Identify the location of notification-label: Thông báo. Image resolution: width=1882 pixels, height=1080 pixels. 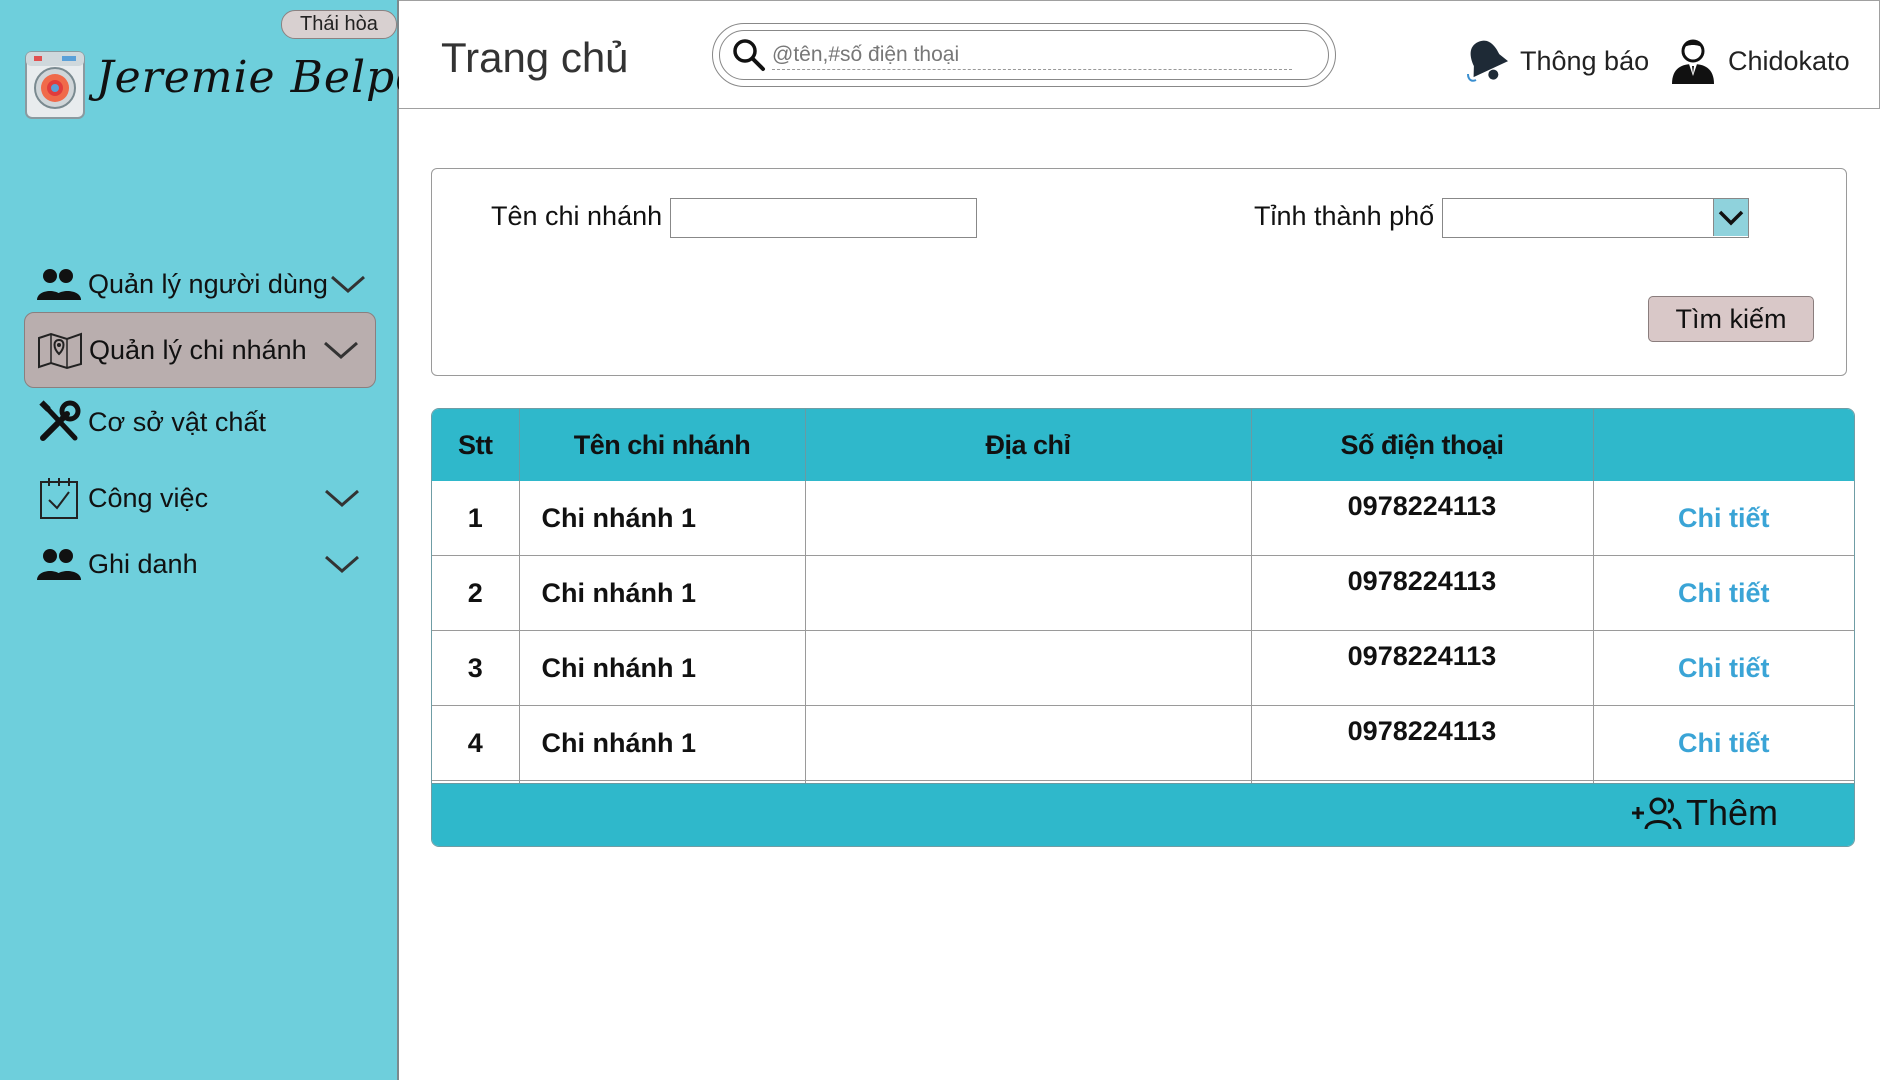
(1585, 60).